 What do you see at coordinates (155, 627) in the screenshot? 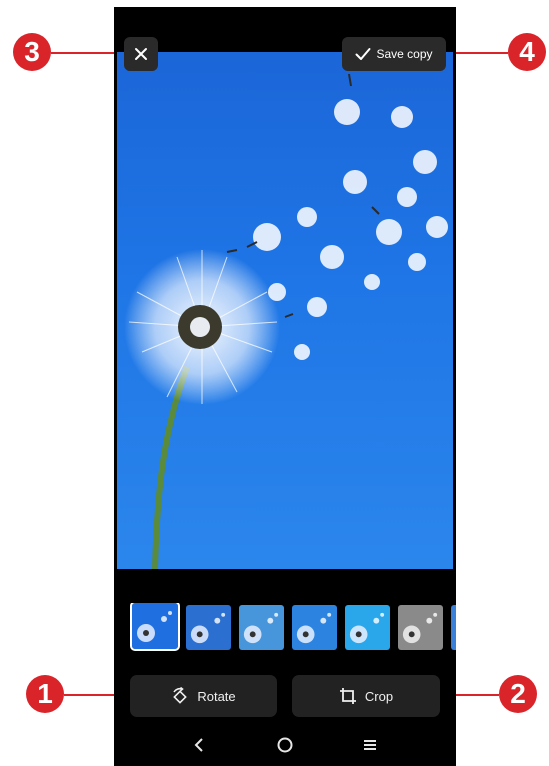
I see `filter-thumbnail-original` at bounding box center [155, 627].